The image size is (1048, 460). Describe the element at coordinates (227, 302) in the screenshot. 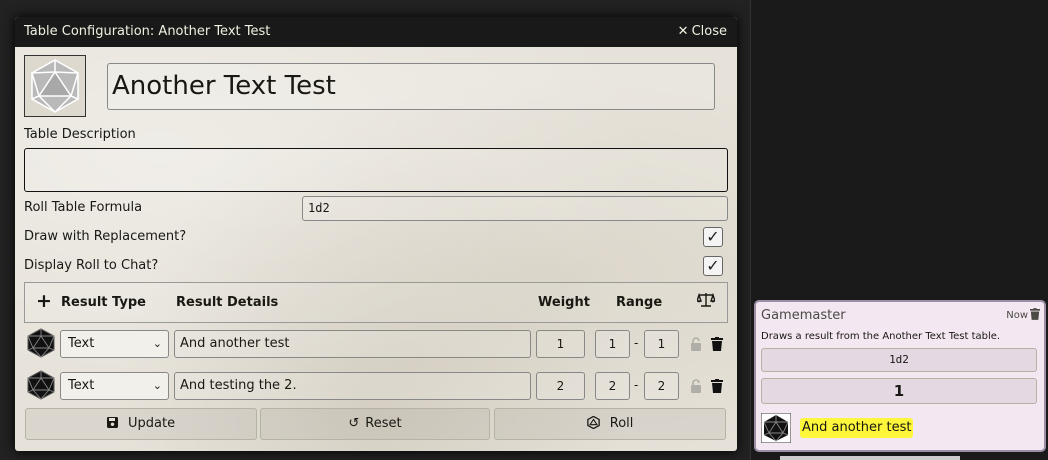

I see `result-details-header: Result Details` at that location.